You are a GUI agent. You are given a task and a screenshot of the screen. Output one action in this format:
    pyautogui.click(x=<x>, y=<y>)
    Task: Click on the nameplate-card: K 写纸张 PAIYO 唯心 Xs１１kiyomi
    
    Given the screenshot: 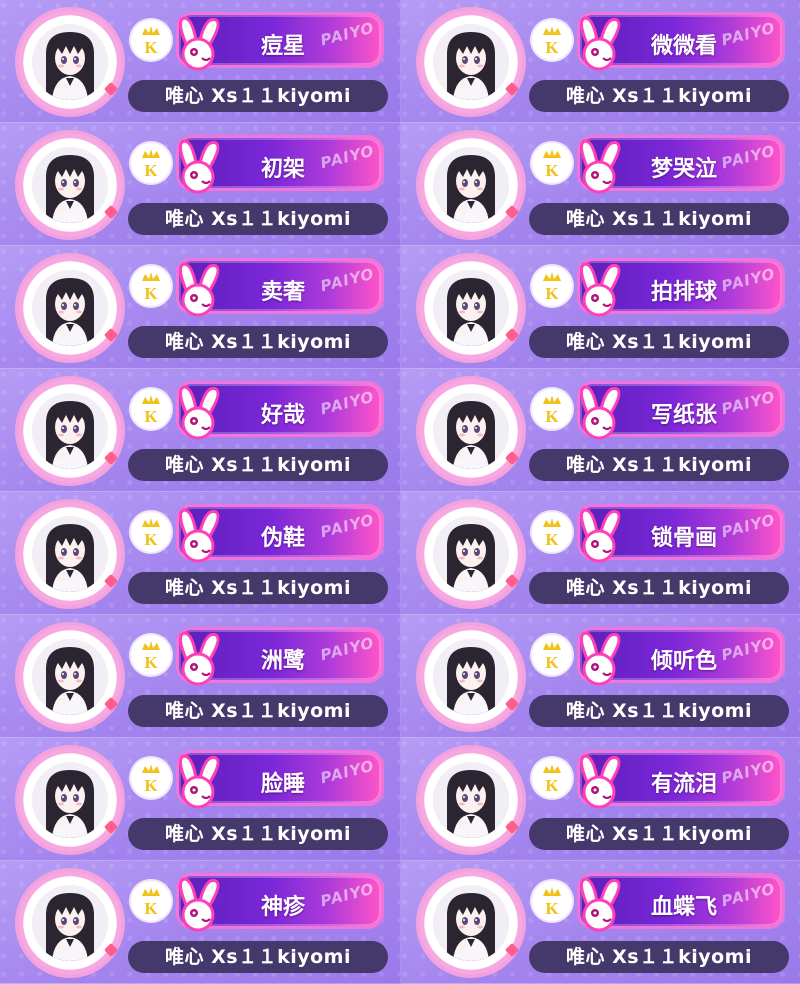 What is the action you would take?
    pyautogui.click(x=600, y=430)
    